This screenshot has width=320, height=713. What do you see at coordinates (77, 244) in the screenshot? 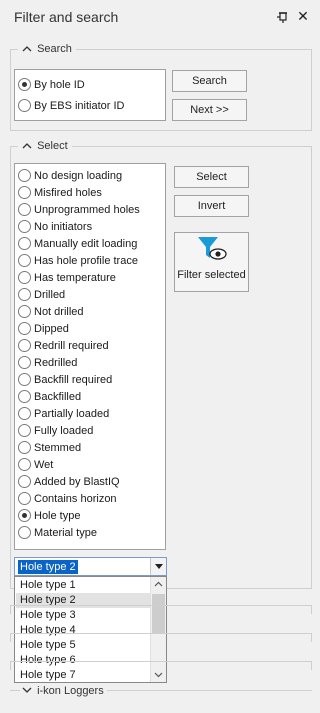
I see `filter-option: Manually edit loading` at bounding box center [77, 244].